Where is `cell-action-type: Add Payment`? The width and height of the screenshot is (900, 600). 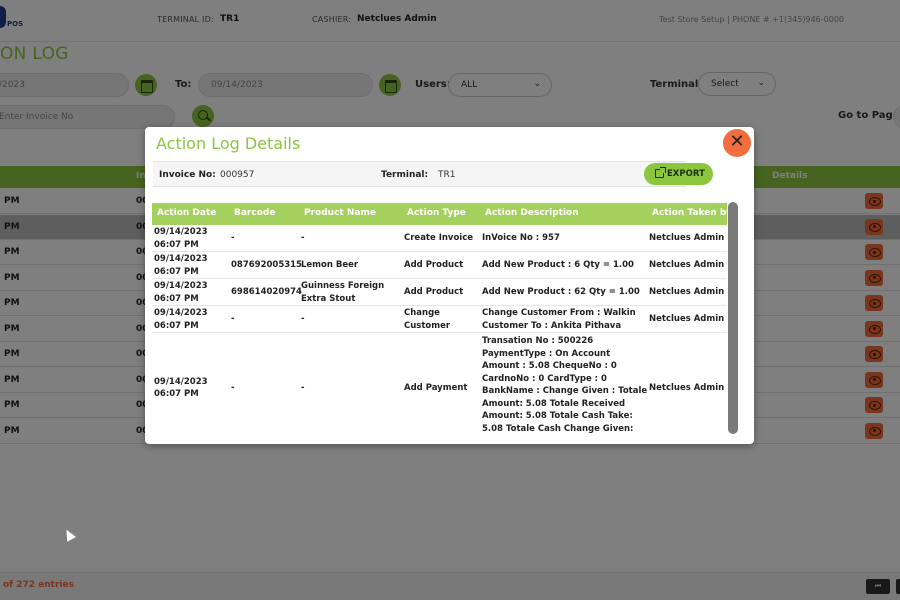 cell-action-type: Add Payment is located at coordinates (436, 387).